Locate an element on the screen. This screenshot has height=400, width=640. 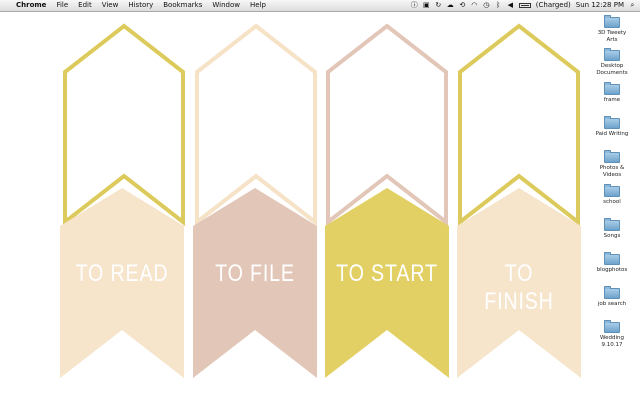
folder-label: school is located at coordinates (612, 202).